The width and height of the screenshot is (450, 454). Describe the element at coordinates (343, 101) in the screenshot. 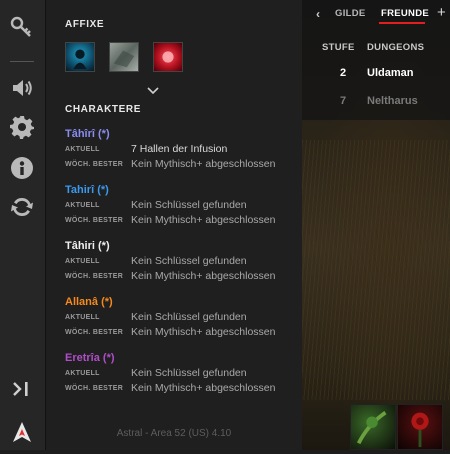

I see `friend-key-level: 7` at that location.